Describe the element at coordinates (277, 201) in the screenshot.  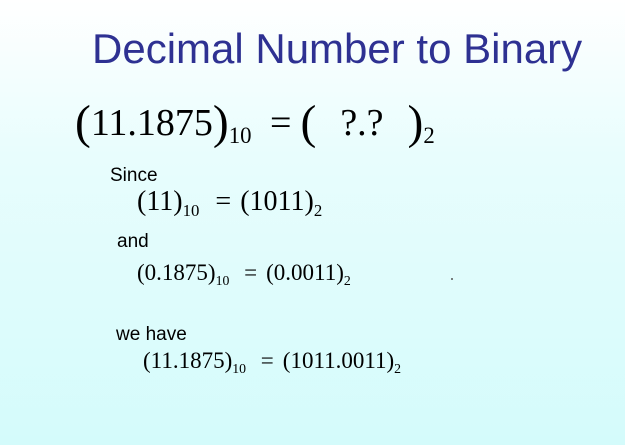
I see `integer-binary-value: 1011` at that location.